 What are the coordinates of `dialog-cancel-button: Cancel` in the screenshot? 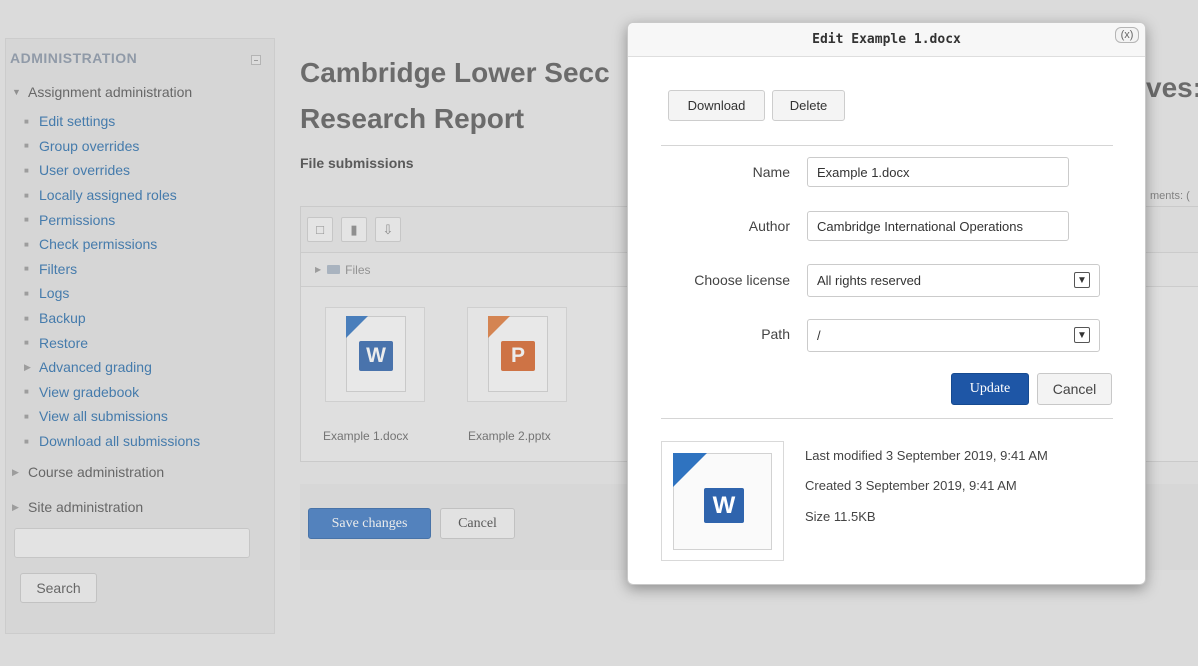 It's located at (1074, 389).